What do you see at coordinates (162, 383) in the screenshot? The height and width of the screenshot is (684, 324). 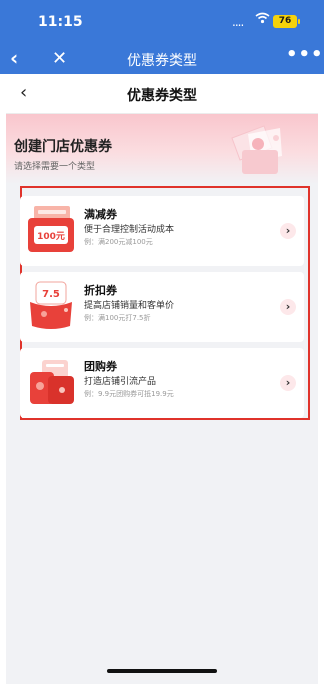 I see `coupon-card-group-buy: 团购券 打造店铺引流产品 例：9.9元团购券可抵19.9元 ›` at bounding box center [162, 383].